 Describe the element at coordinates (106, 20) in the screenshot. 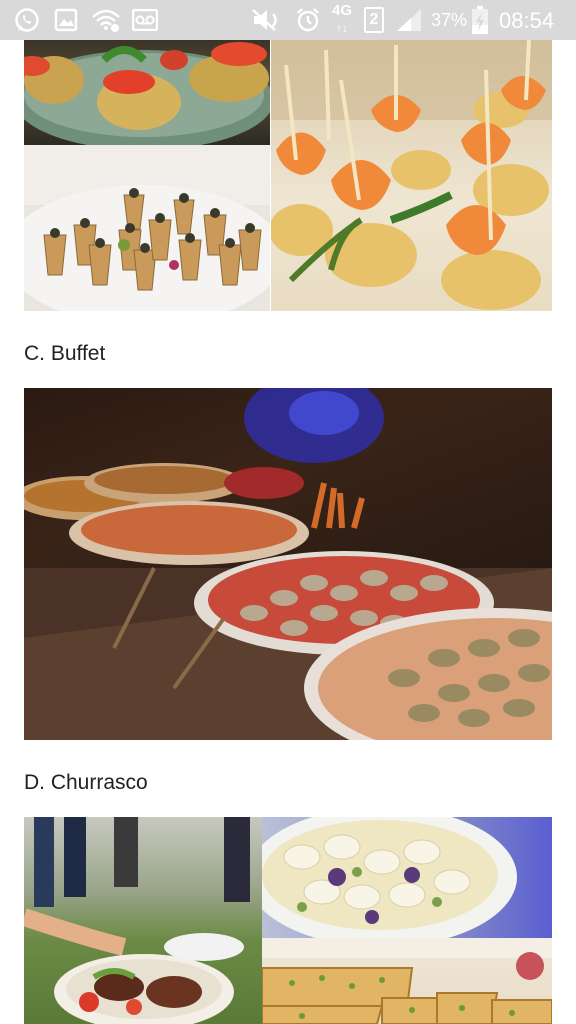

I see `wifi-icon` at that location.